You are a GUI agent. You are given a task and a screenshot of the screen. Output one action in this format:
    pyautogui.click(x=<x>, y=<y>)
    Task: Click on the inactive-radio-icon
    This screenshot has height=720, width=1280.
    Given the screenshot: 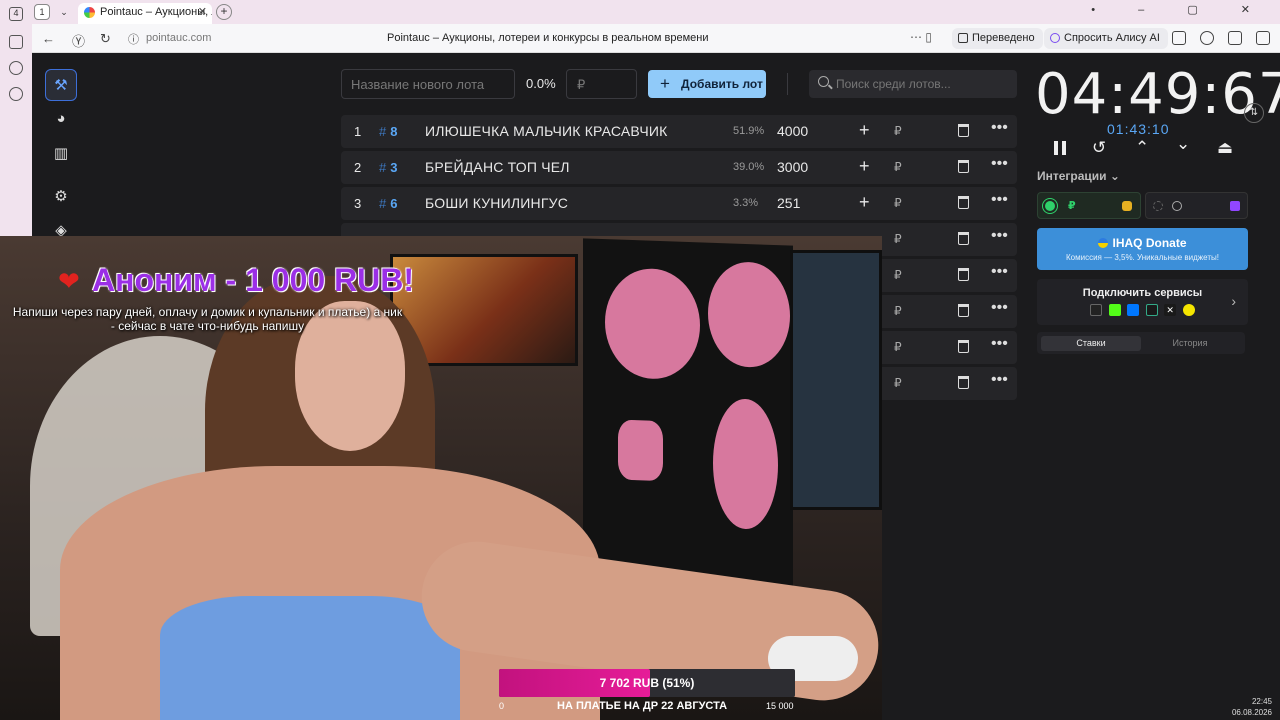 What is the action you would take?
    pyautogui.click(x=1158, y=206)
    